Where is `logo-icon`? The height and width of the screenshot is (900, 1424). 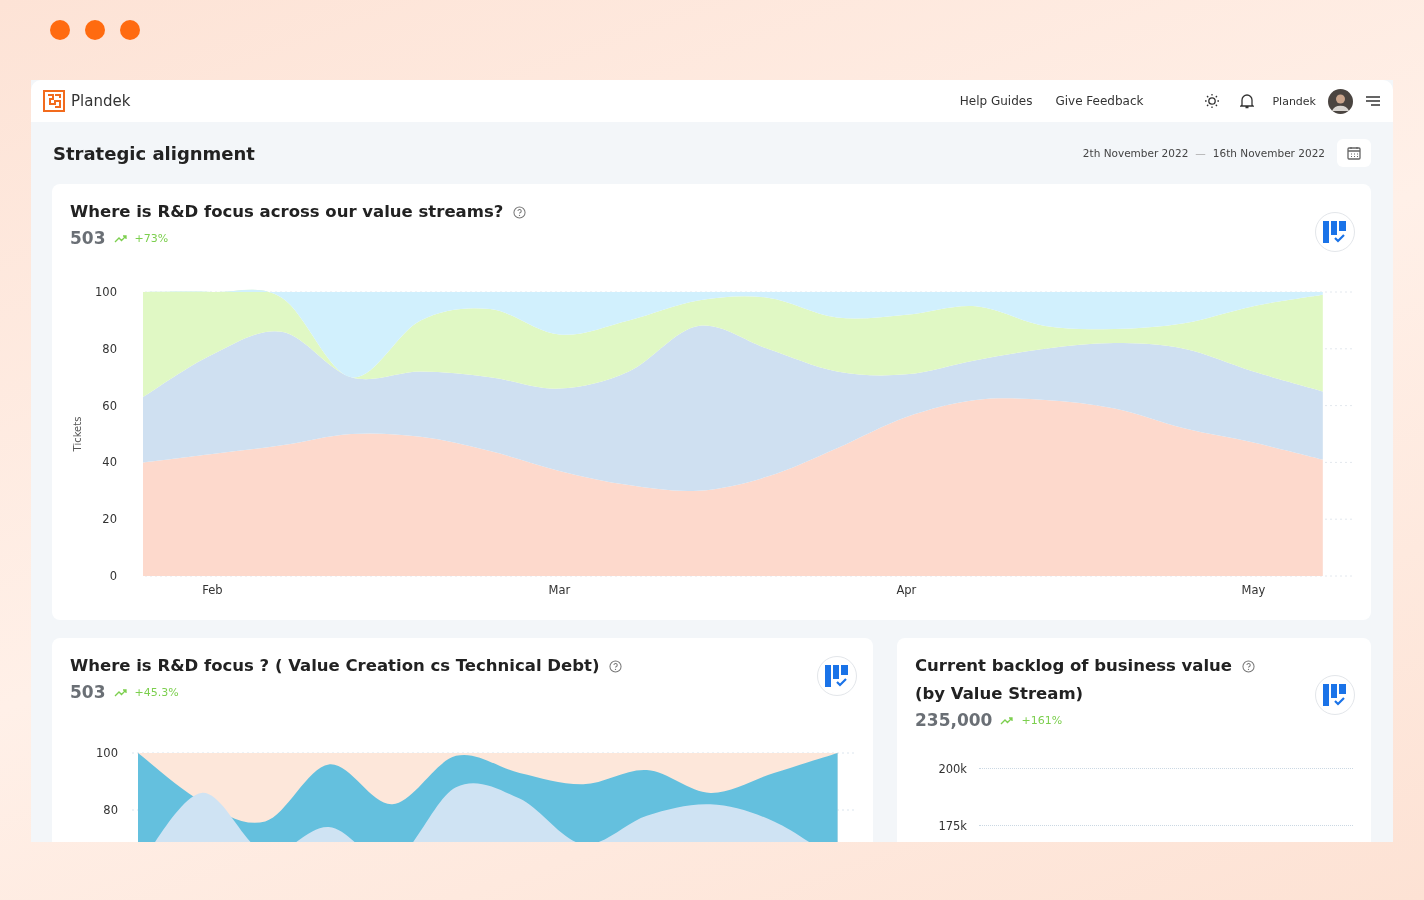
logo-icon is located at coordinates (54, 101).